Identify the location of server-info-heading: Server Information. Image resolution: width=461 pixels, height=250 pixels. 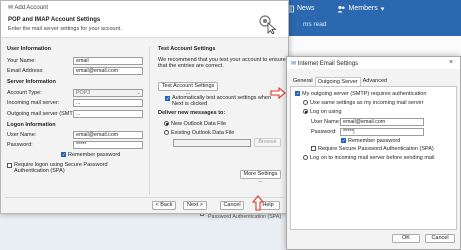
(31, 82).